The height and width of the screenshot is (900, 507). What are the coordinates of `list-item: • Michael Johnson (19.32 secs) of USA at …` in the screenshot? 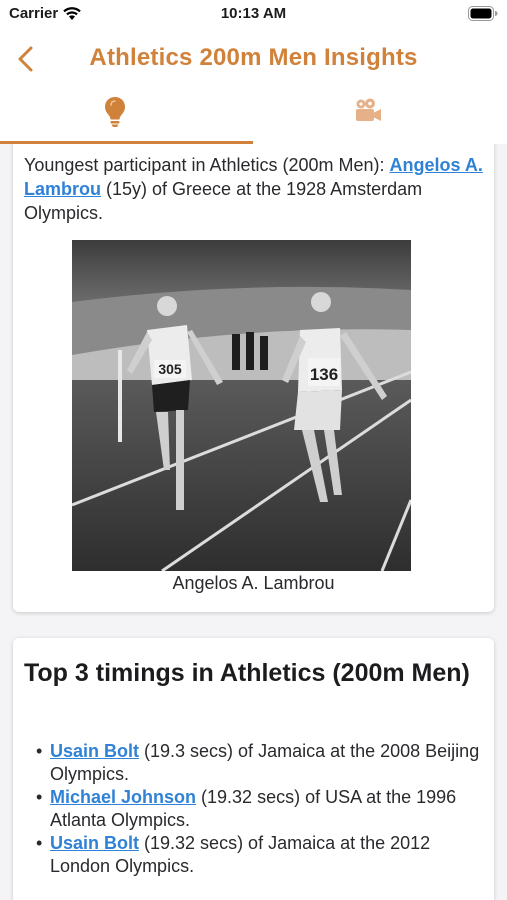 It's located at (246, 808).